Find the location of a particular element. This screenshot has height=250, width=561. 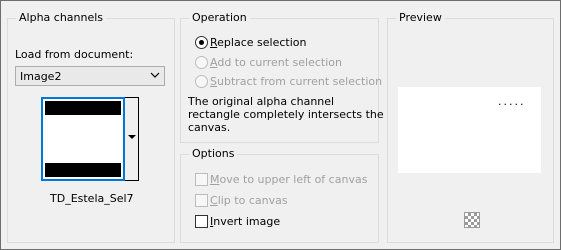

add-selection-radio is located at coordinates (201, 62).